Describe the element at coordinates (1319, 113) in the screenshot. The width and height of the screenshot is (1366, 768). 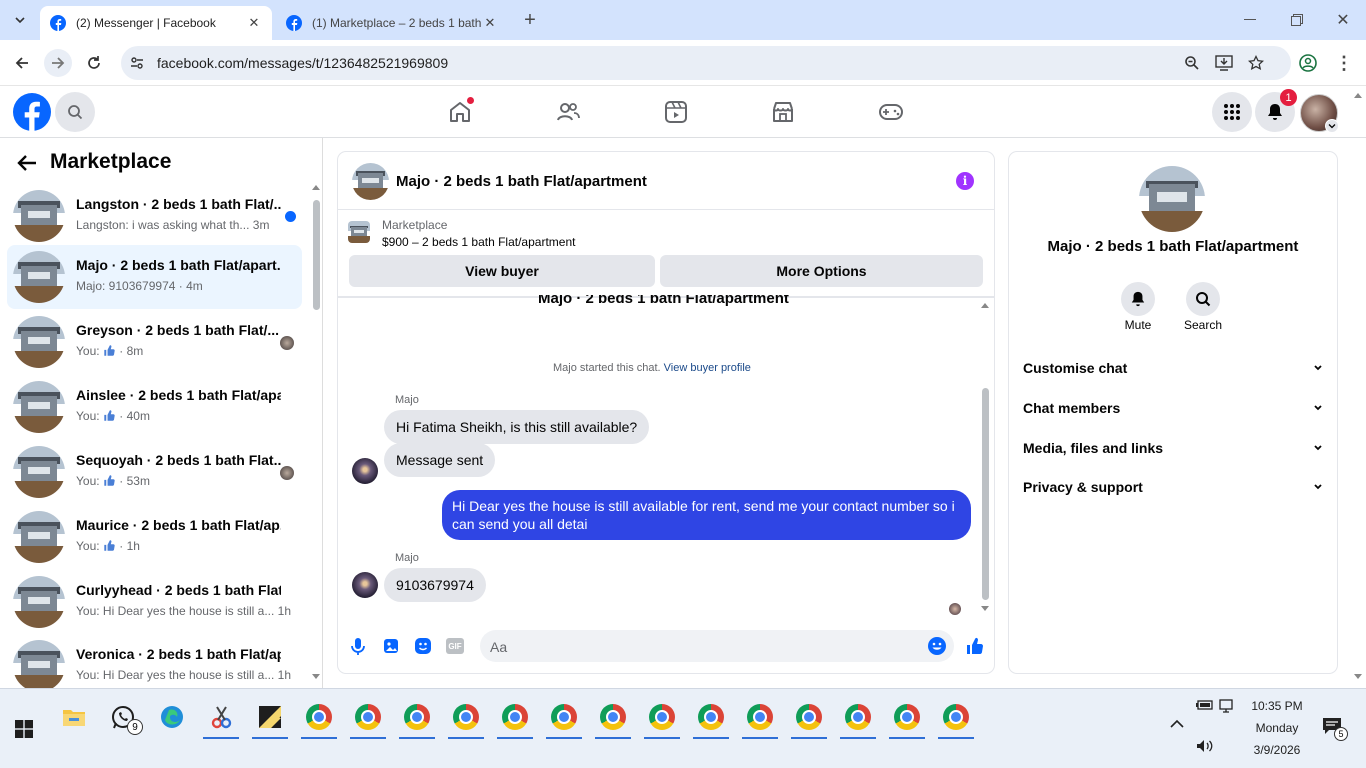
I see `account-avatar` at that location.